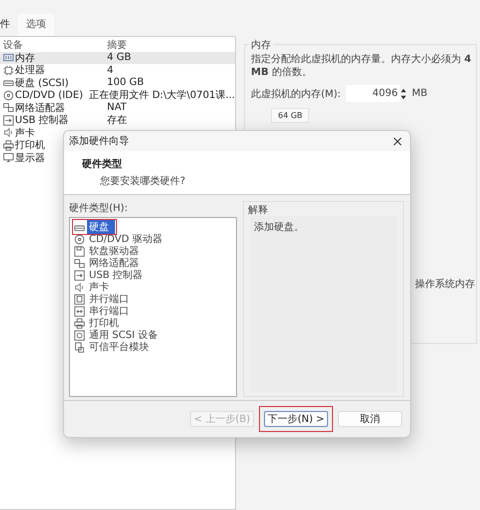  What do you see at coordinates (323, 304) in the screenshot?
I see `explanation-text: 添加硬盘。` at bounding box center [323, 304].